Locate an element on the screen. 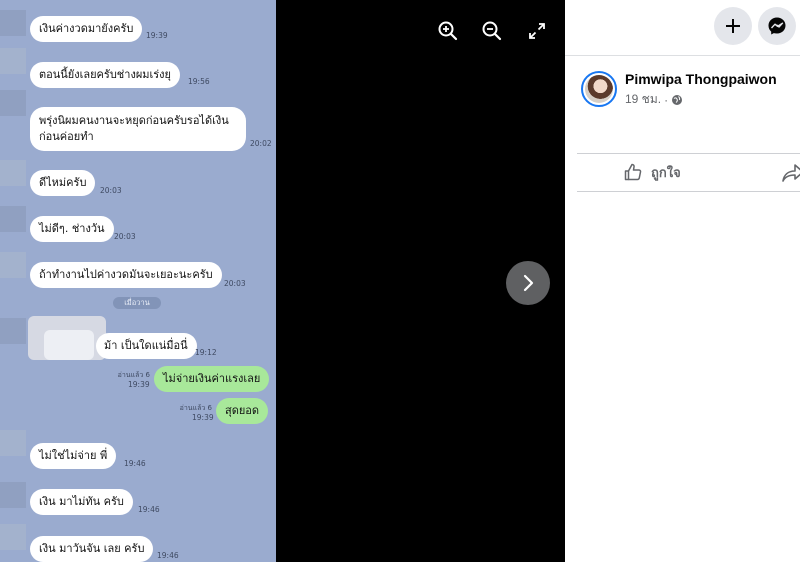 The width and height of the screenshot is (800, 562). chat-message: ไม่ใช่ไม่จ่าย พี่ is located at coordinates (73, 456).